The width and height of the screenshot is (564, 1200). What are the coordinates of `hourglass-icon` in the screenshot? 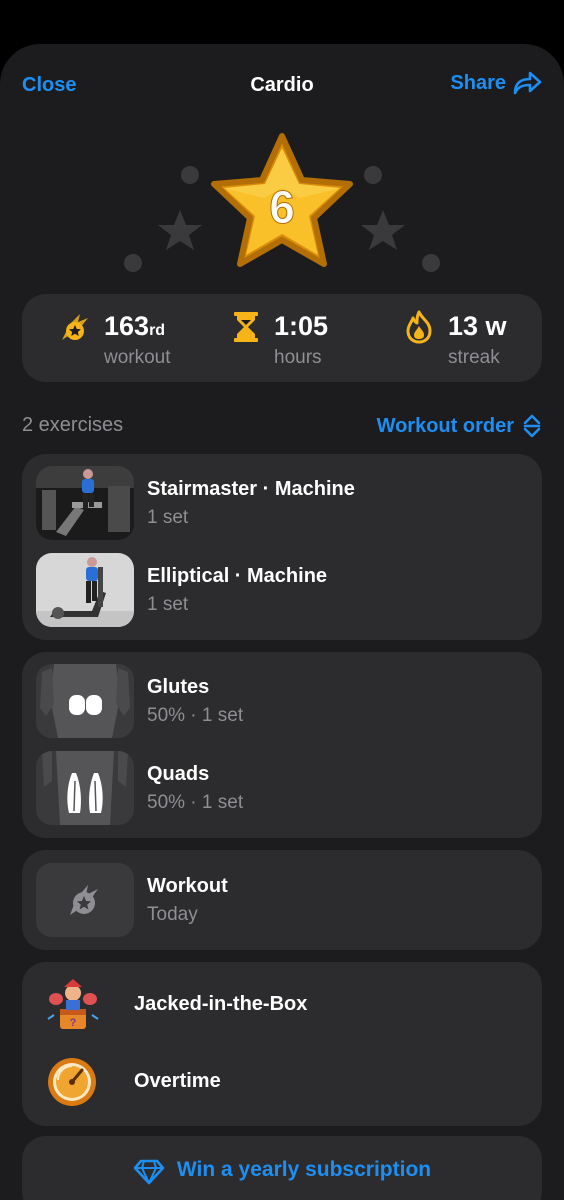 It's located at (246, 327).